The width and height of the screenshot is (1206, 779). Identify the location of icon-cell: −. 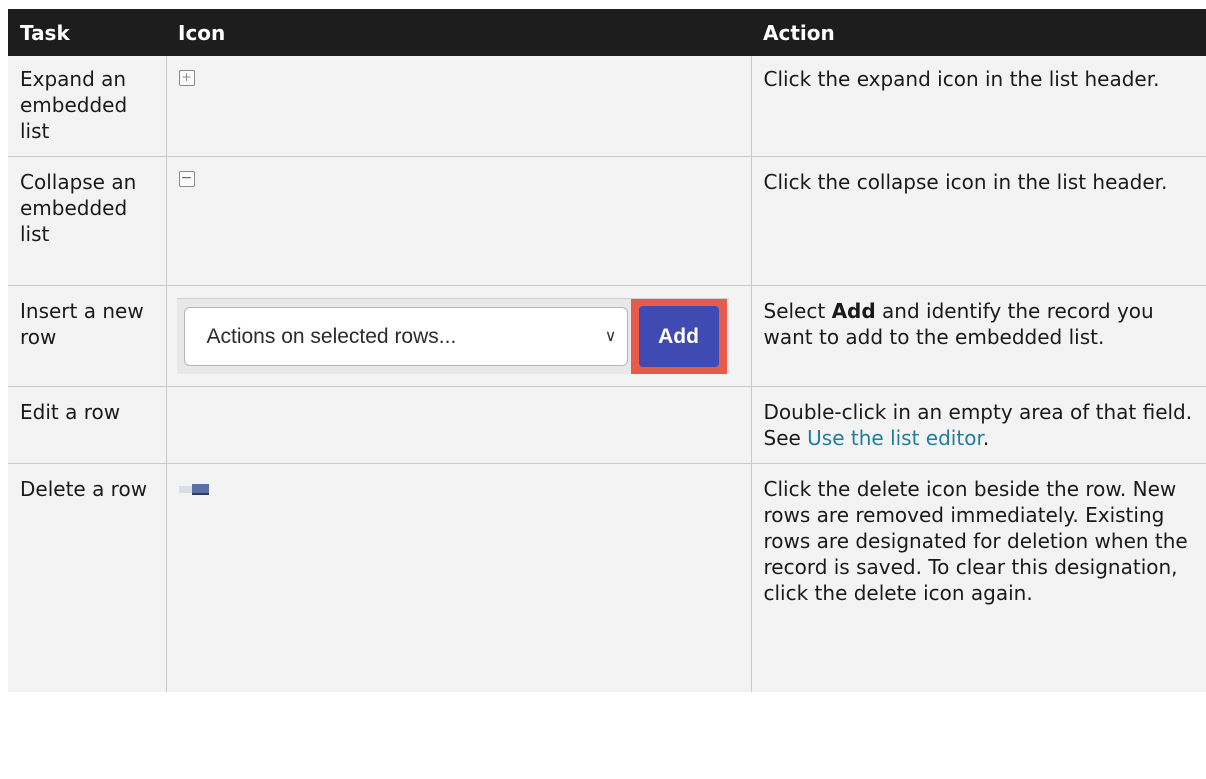
(458, 221).